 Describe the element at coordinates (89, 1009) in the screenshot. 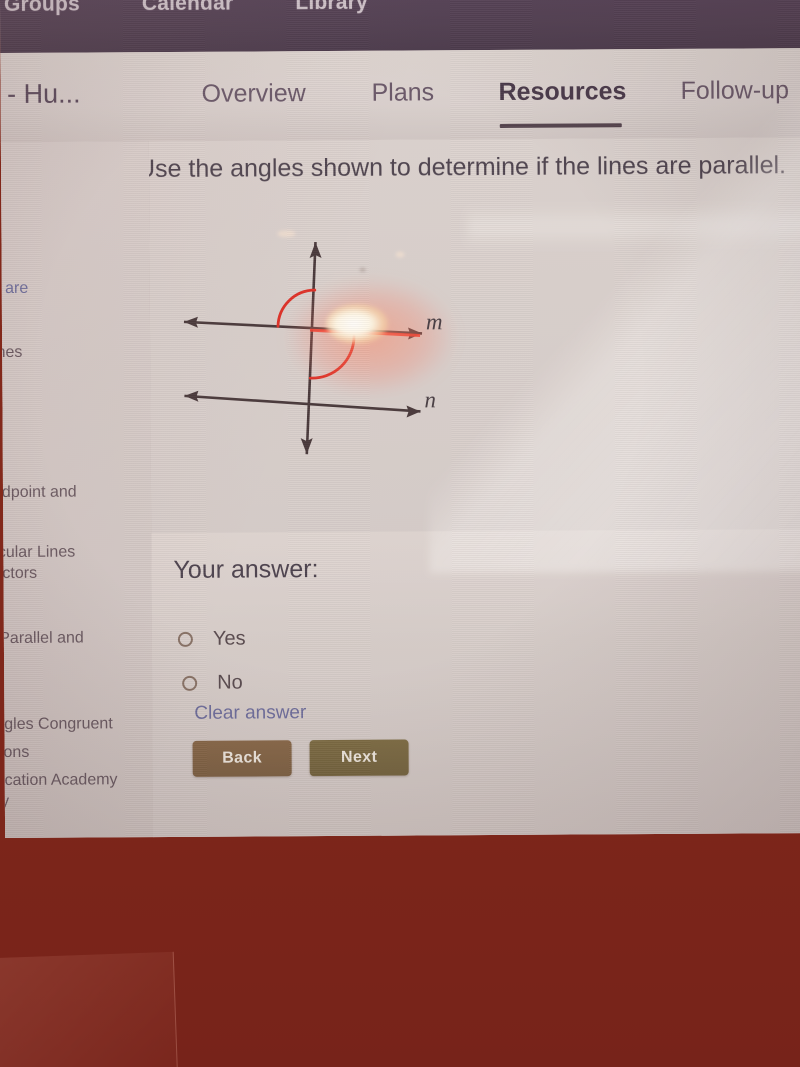

I see `surround-reflection` at that location.